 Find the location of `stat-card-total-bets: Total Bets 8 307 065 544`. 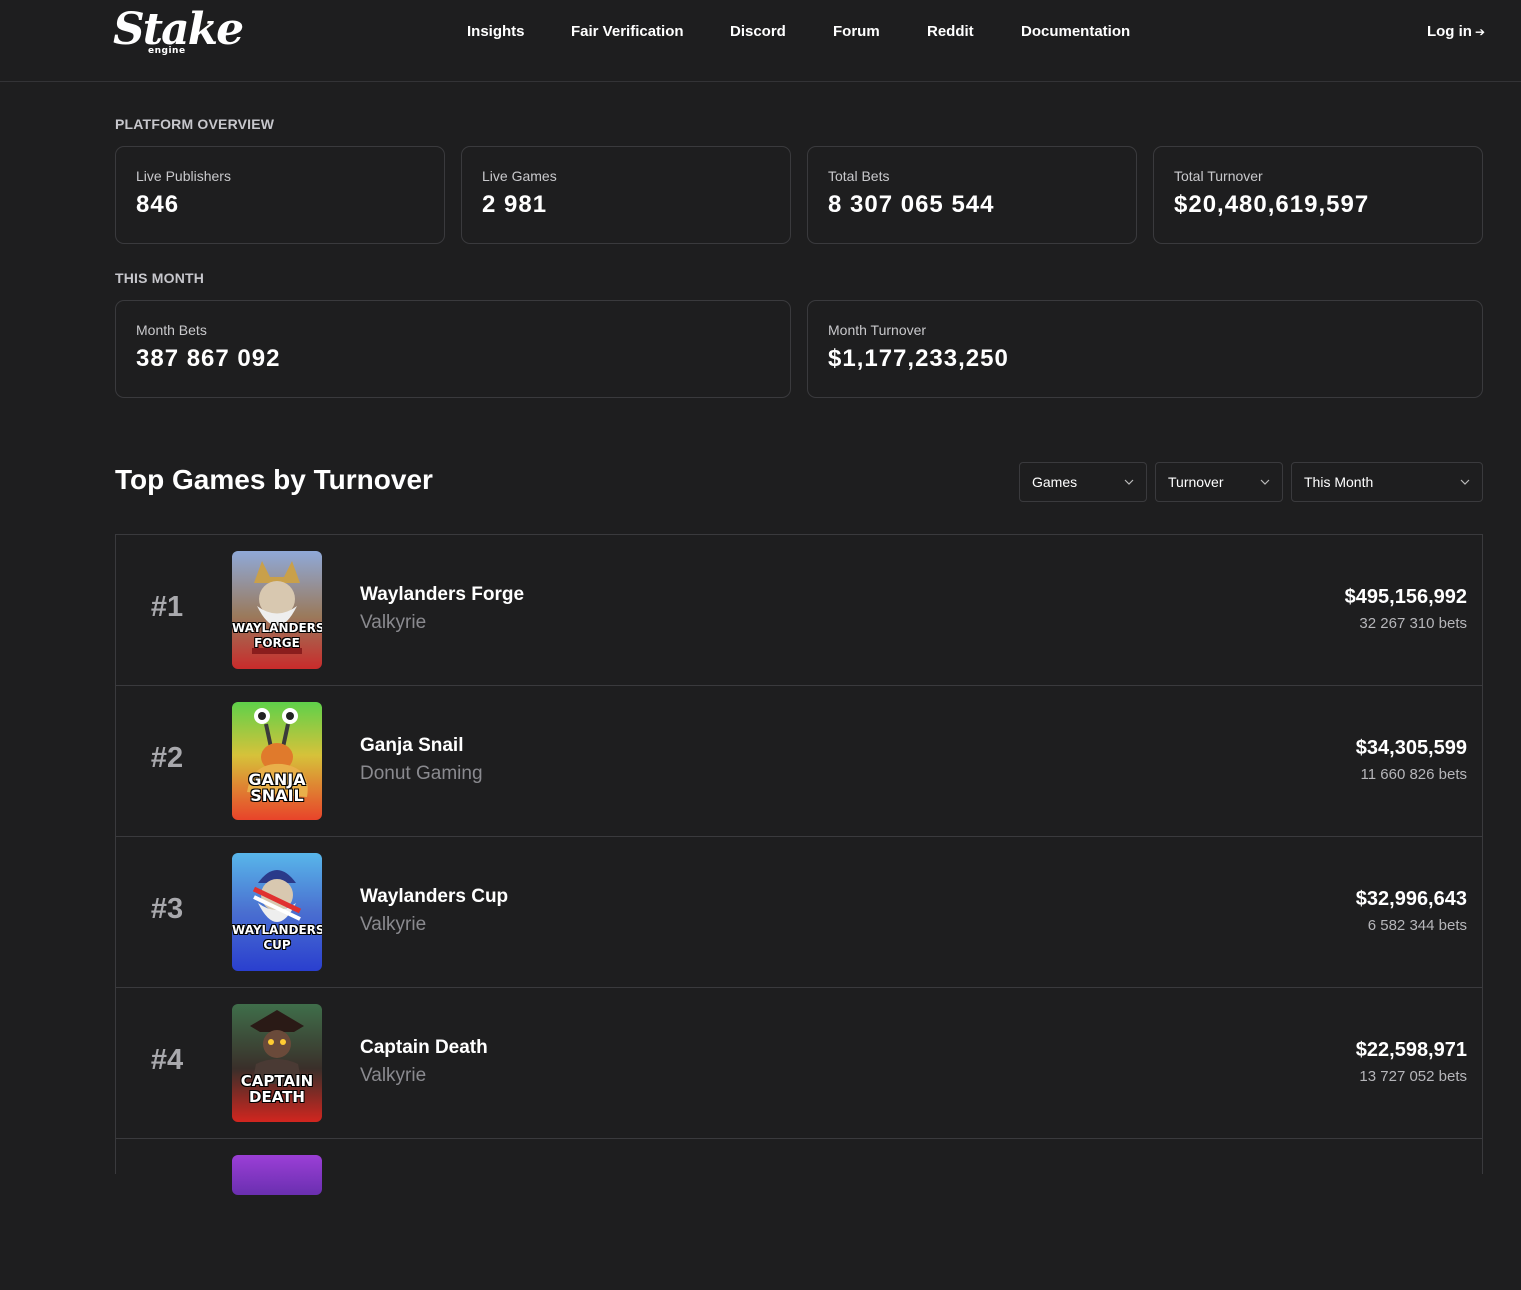

stat-card-total-bets: Total Bets 8 307 065 544 is located at coordinates (972, 195).